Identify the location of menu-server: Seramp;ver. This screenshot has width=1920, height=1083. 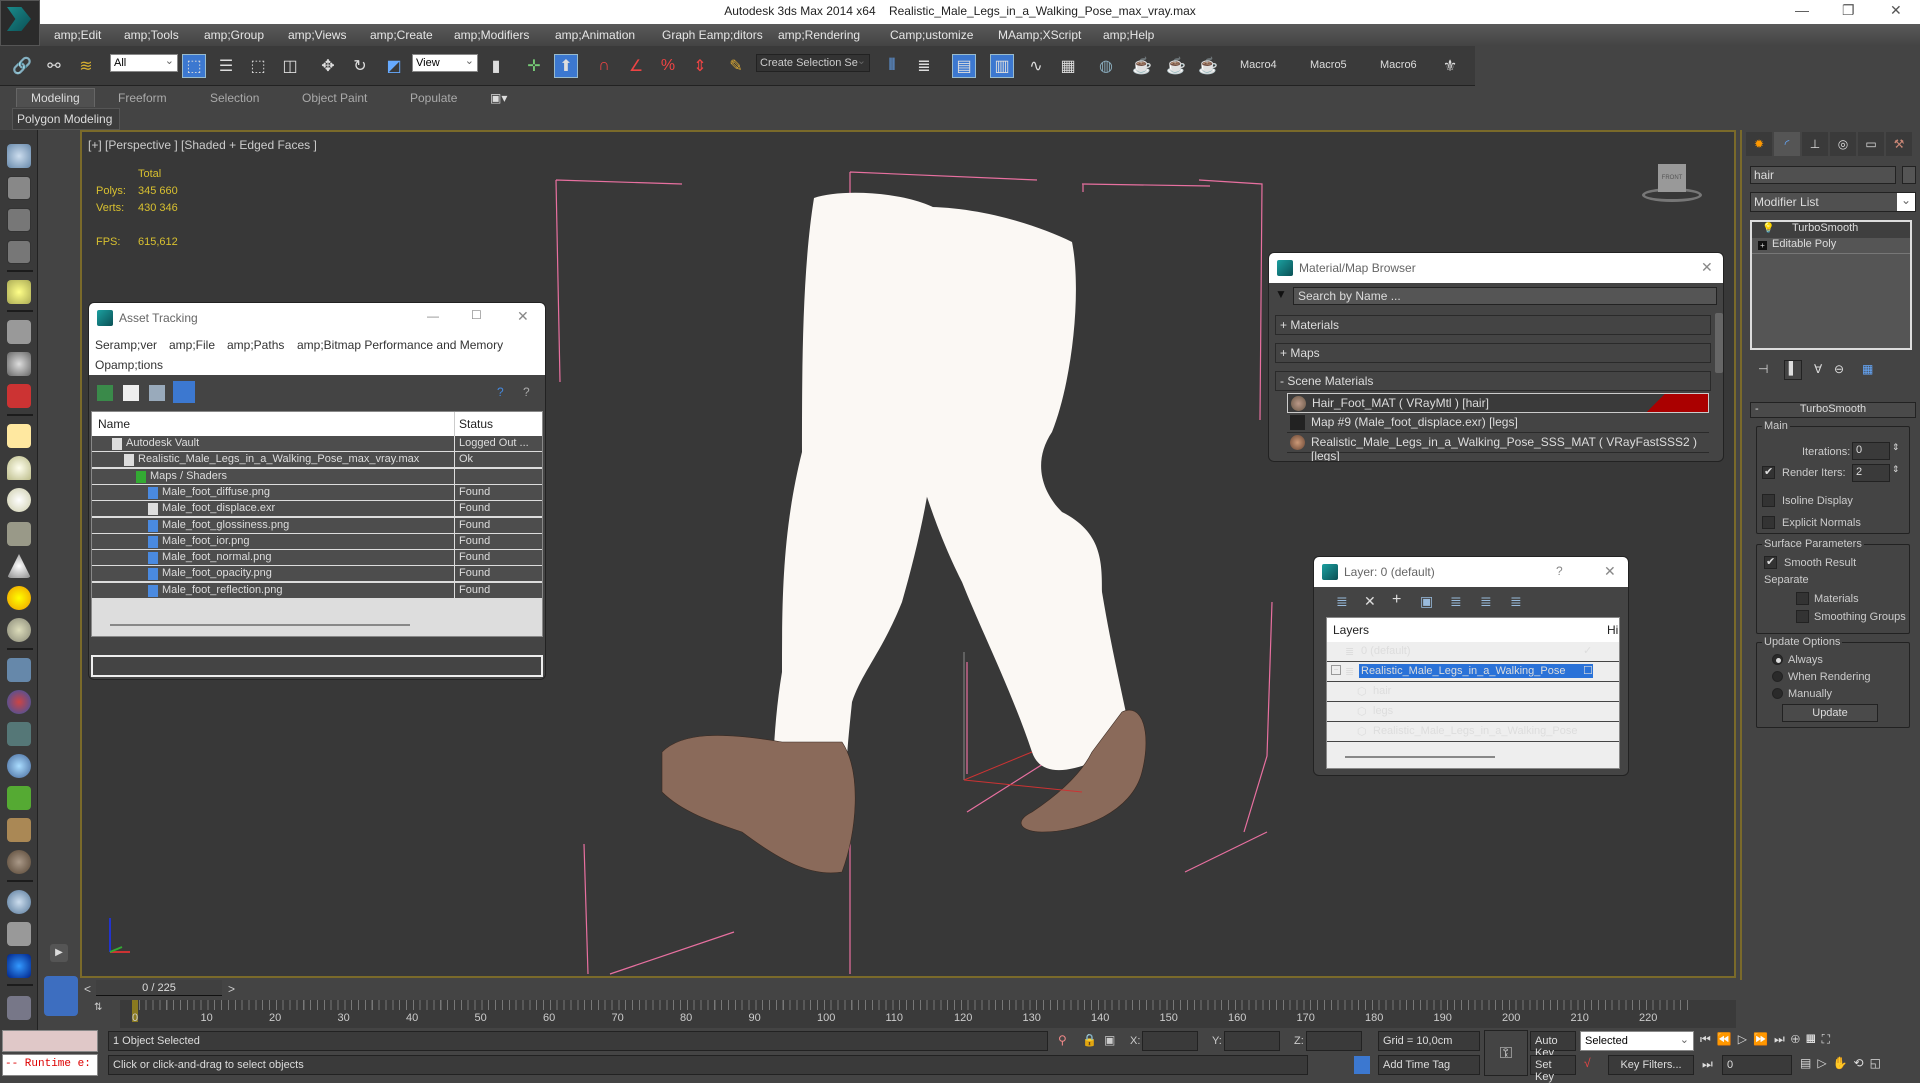
(126, 345).